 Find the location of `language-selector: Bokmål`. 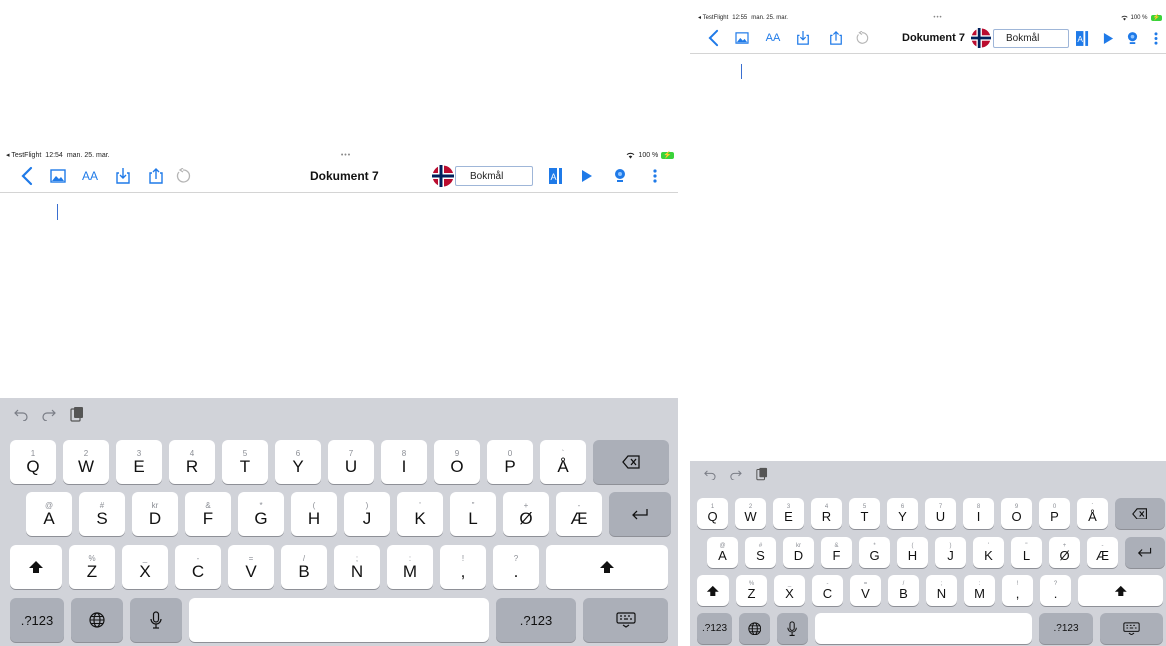

language-selector: Bokmål is located at coordinates (1031, 38).